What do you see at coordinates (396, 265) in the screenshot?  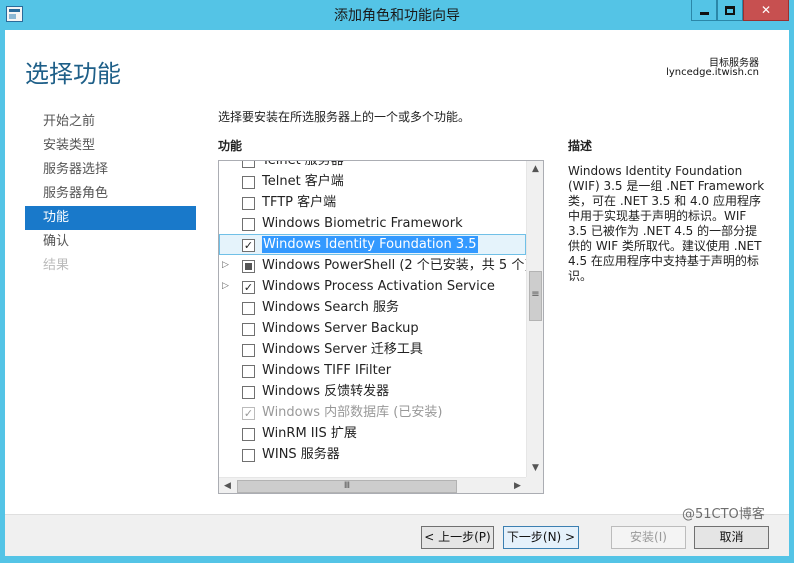 I see `feature-label: Windows PowerShell (2 个已安装，共 5 个)` at bounding box center [396, 265].